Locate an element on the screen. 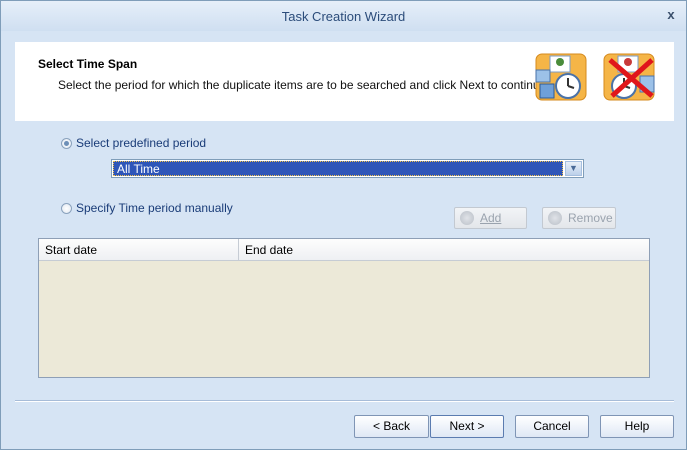  predefined-period-option: Select predefined period is located at coordinates (133, 143).